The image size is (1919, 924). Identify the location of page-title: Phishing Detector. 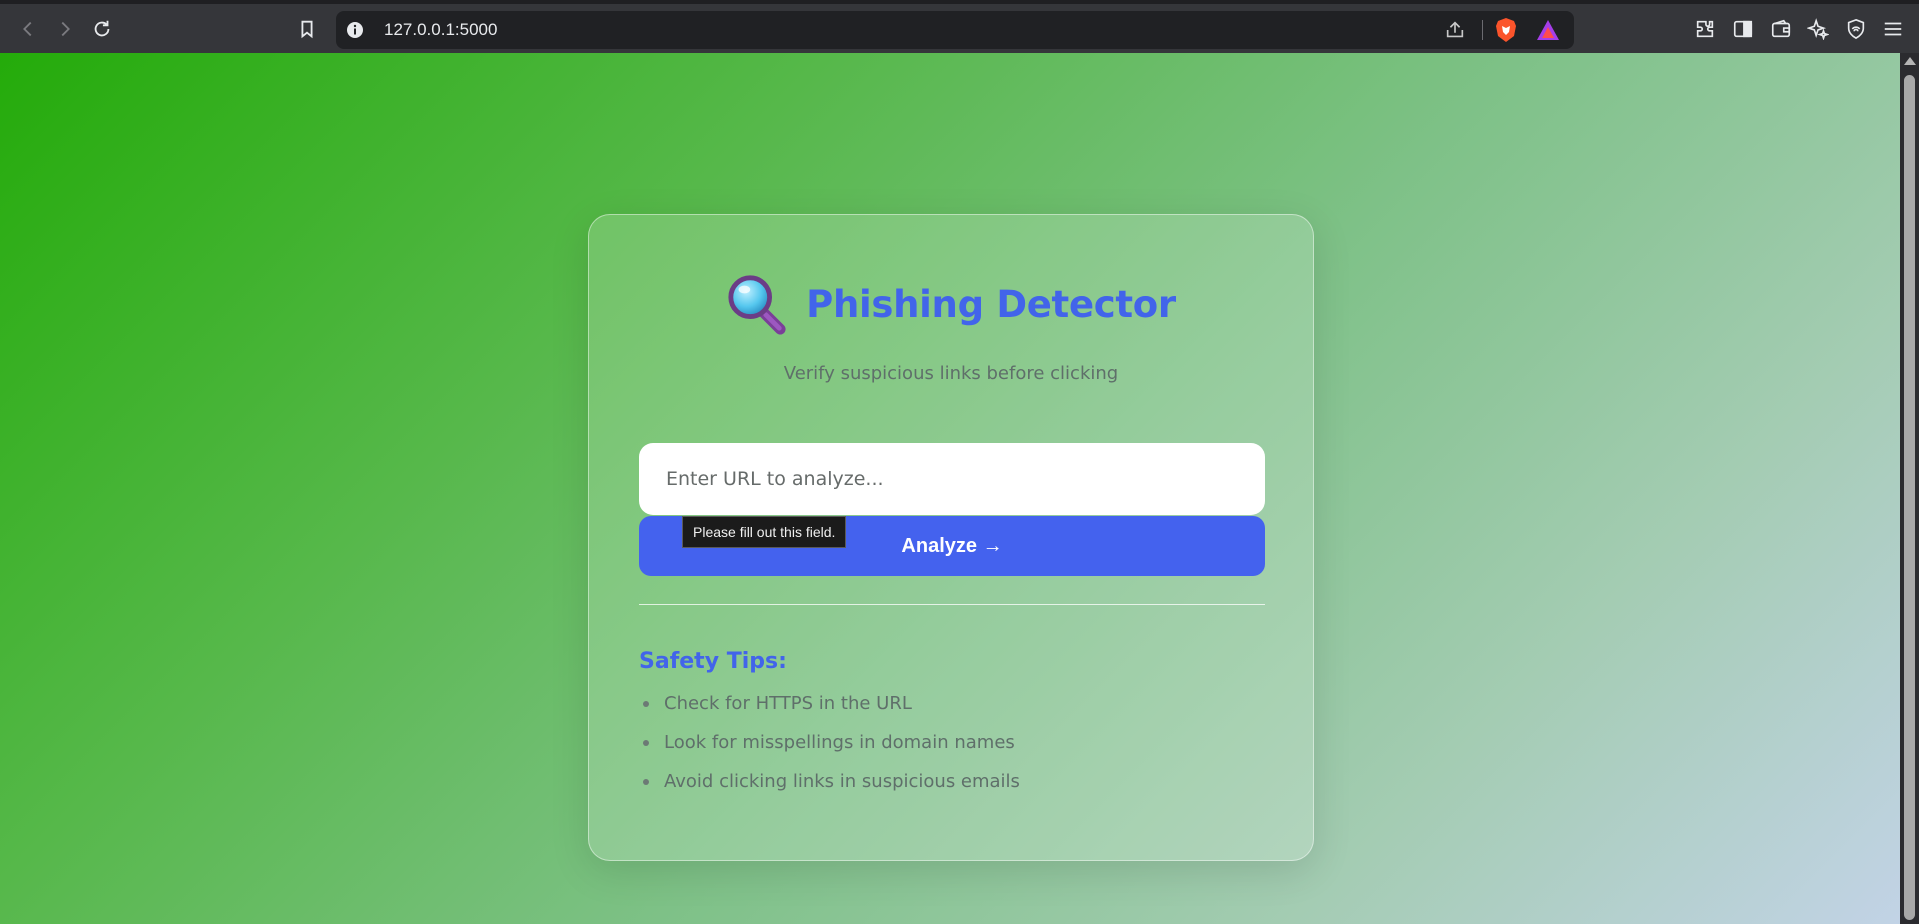
(991, 304).